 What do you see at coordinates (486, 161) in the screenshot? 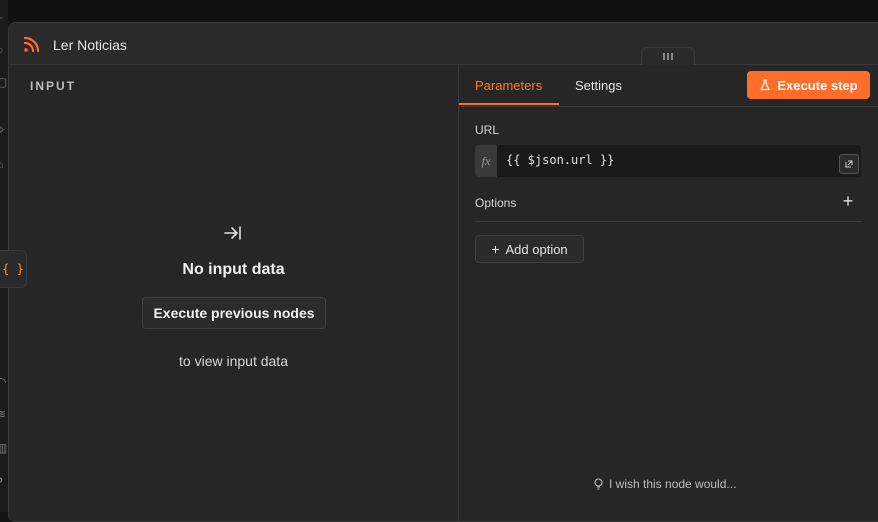
I see `fx-icon: fx` at bounding box center [486, 161].